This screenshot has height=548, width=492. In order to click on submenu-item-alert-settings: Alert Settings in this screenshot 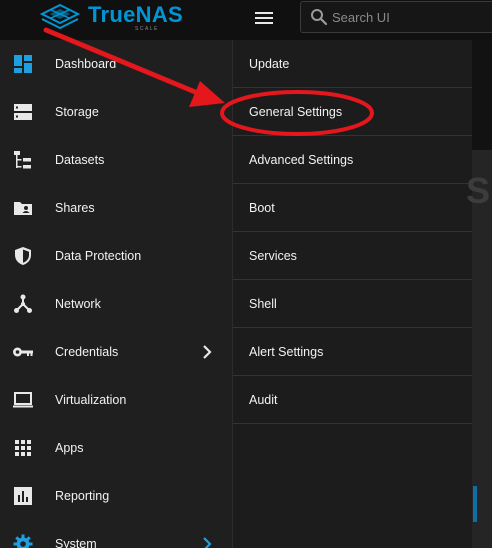, I will do `click(352, 352)`.